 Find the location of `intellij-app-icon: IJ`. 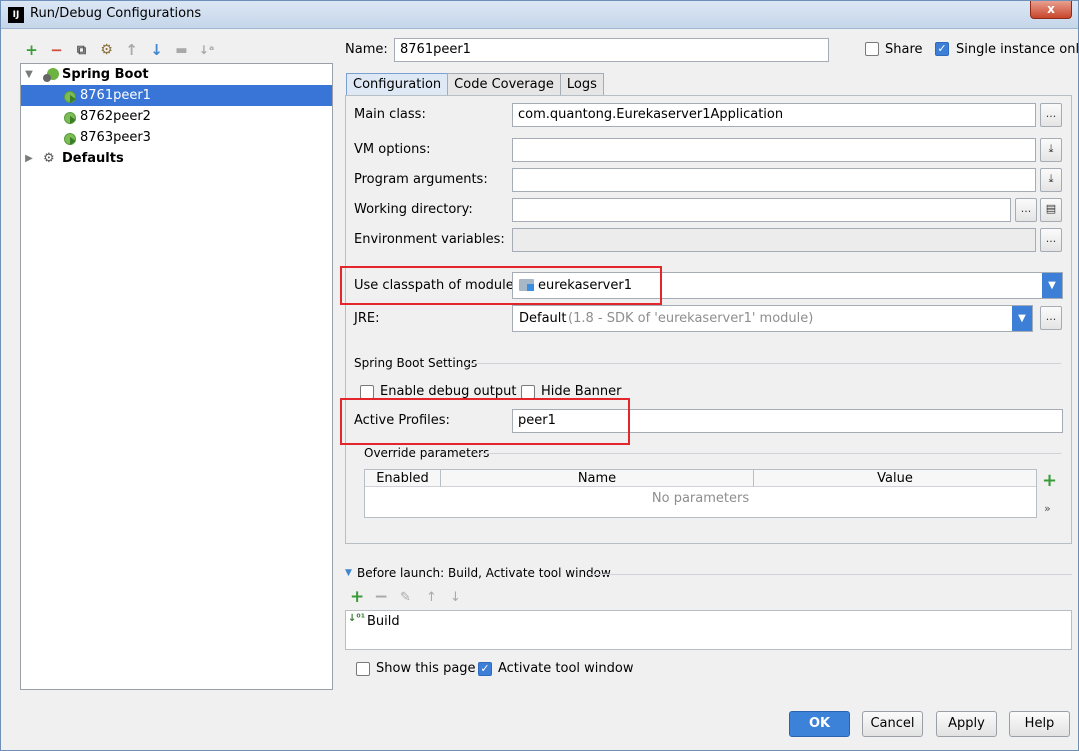

intellij-app-icon: IJ is located at coordinates (16, 15).